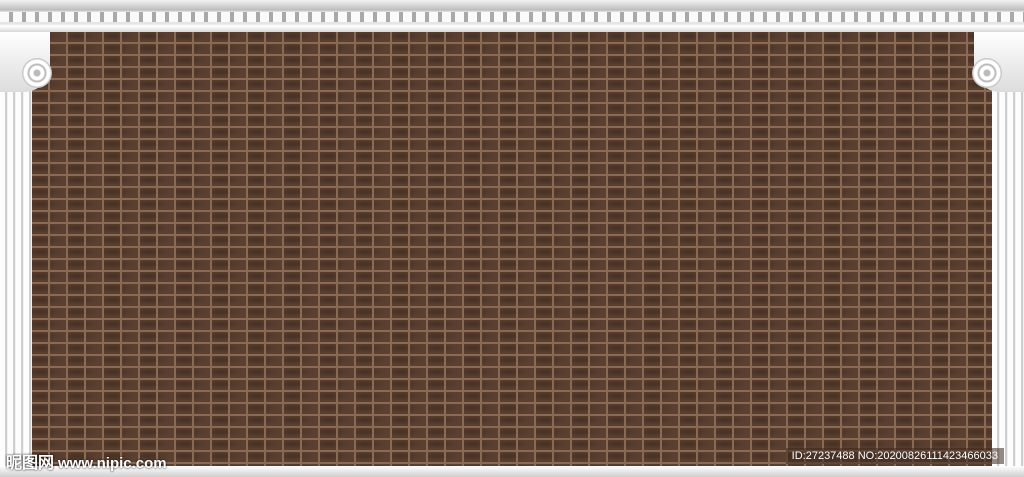 Image resolution: width=1024 pixels, height=477 pixels. What do you see at coordinates (37, 73) in the screenshot?
I see `left-volute` at bounding box center [37, 73].